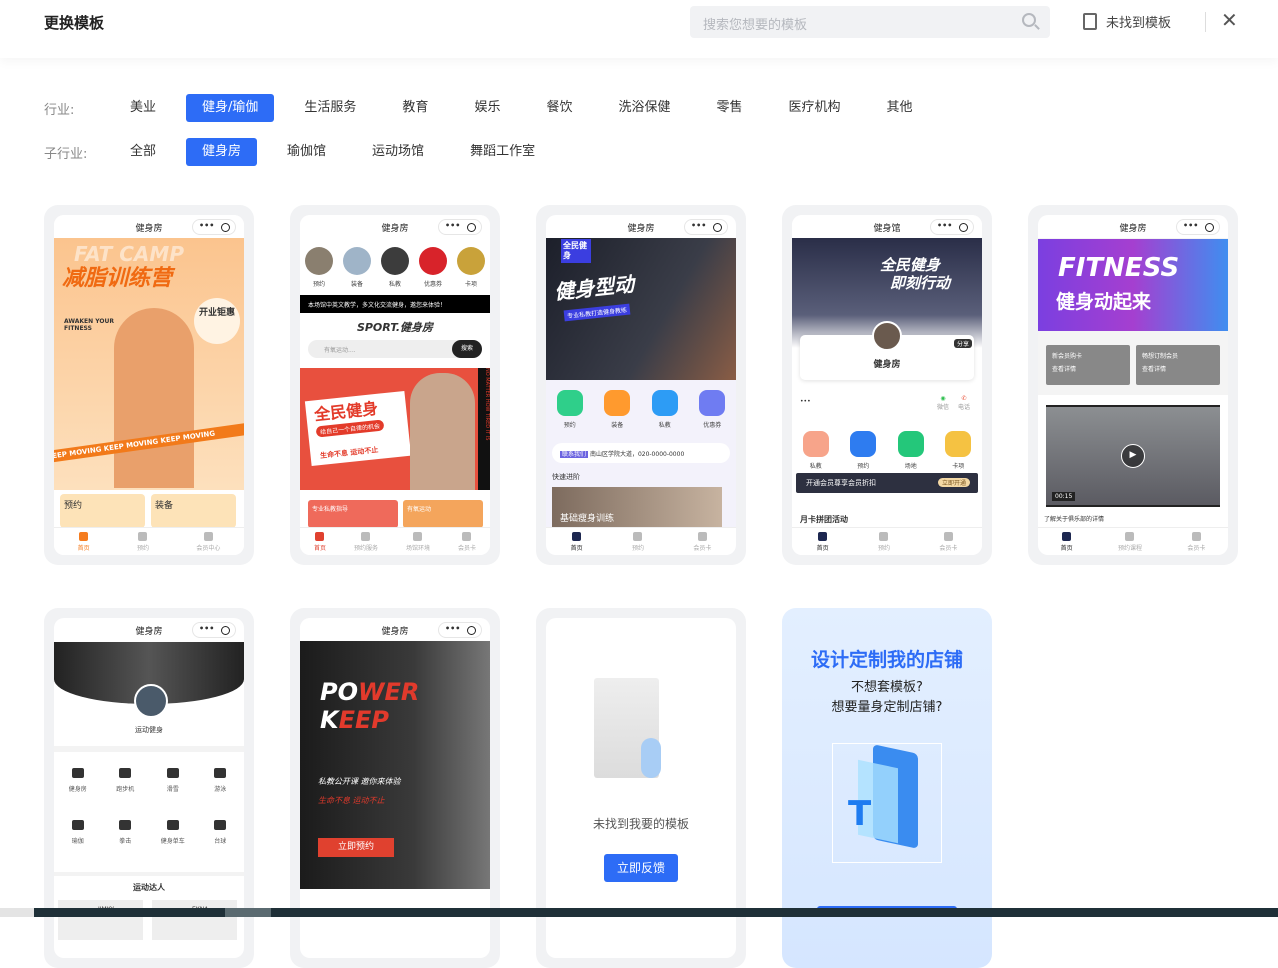 Image resolution: width=1278 pixels, height=968 pixels. Describe the element at coordinates (1088, 365) in the screenshot. I see `tile-new-member: 新会员购卡 查看详情` at that location.